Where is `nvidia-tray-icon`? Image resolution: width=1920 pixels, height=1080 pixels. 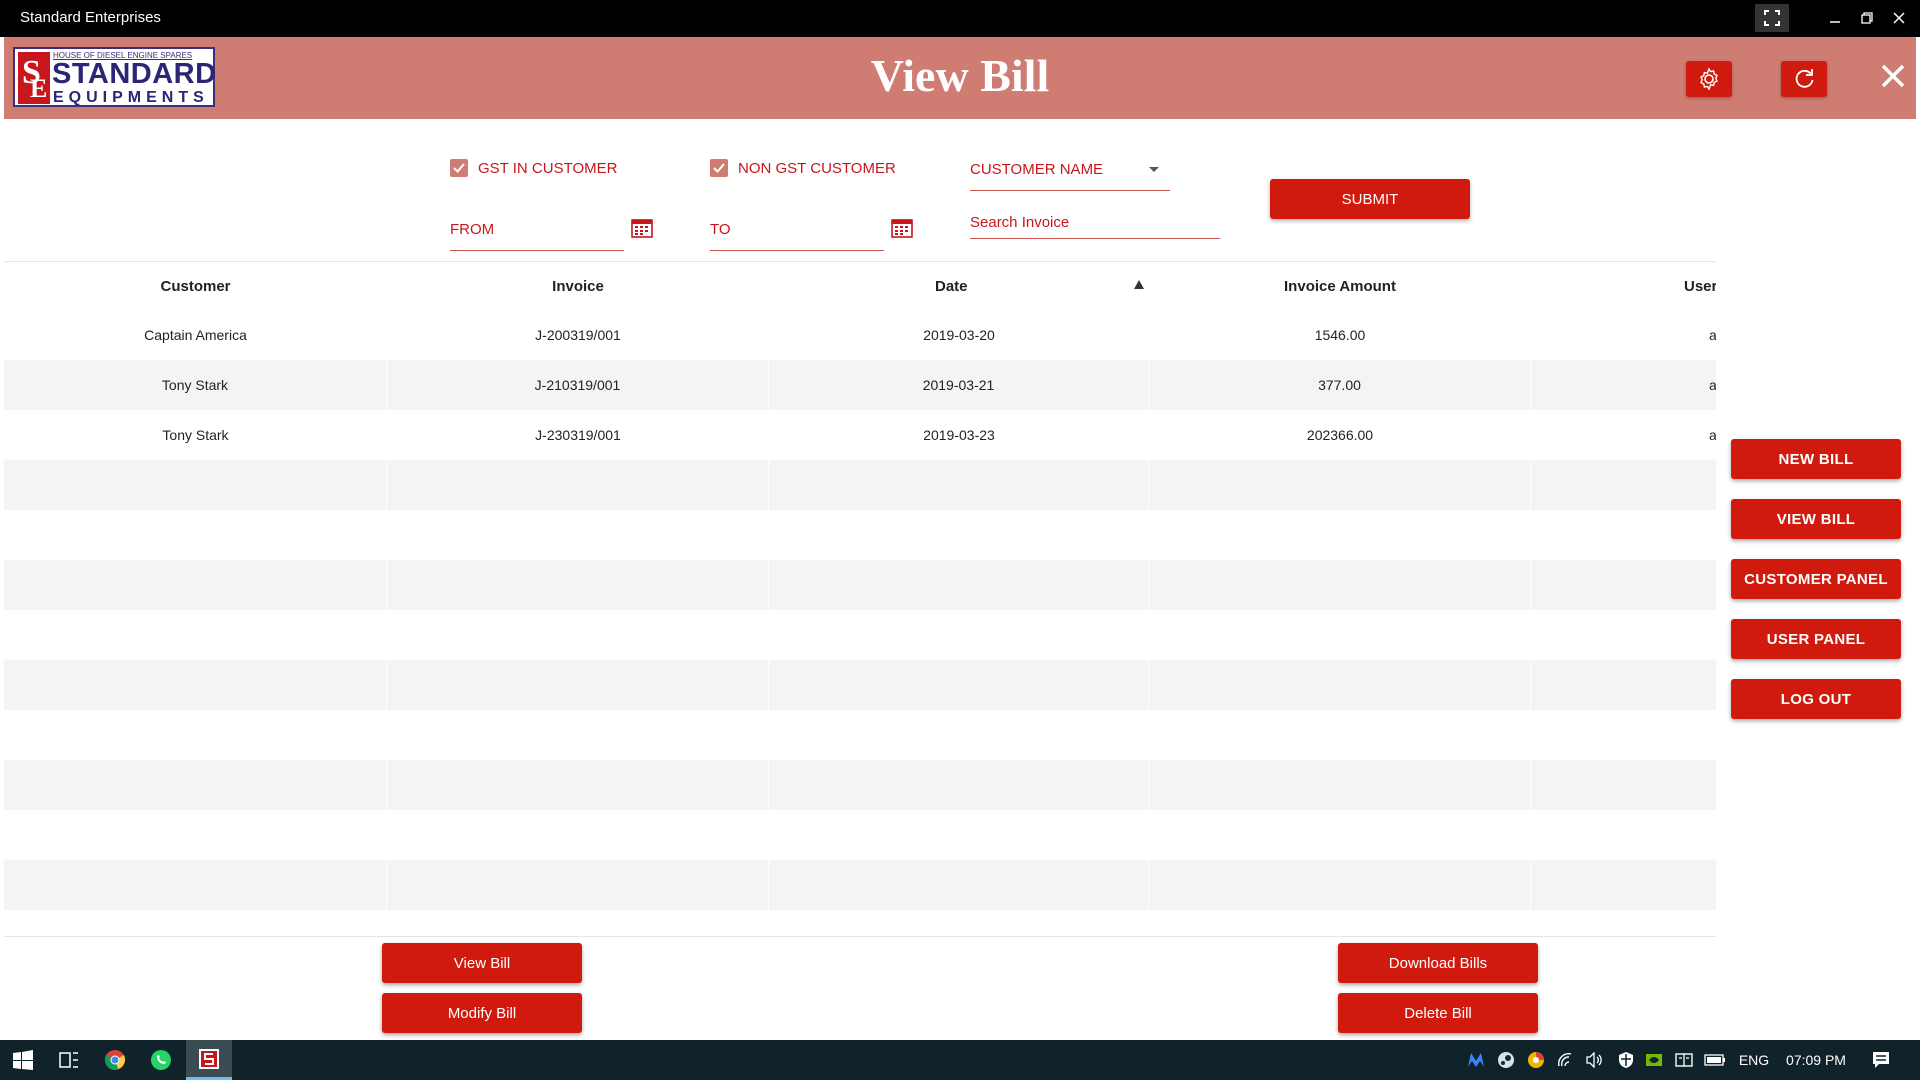
nvidia-tray-icon is located at coordinates (1654, 1060).